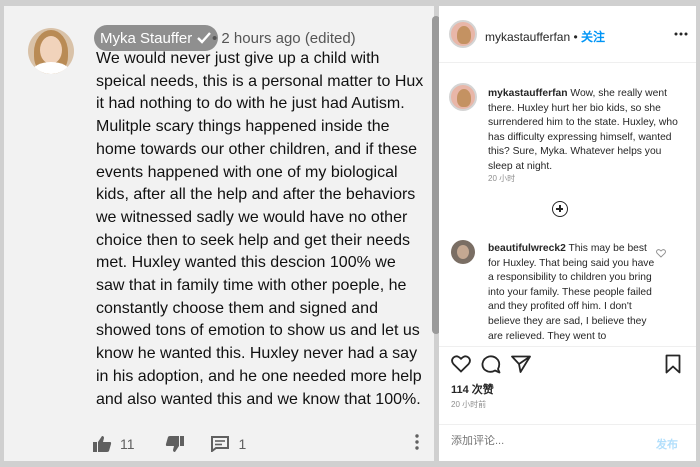 Image resolution: width=700 pixels, height=467 pixels. I want to click on add-circle-icon, so click(560, 209).